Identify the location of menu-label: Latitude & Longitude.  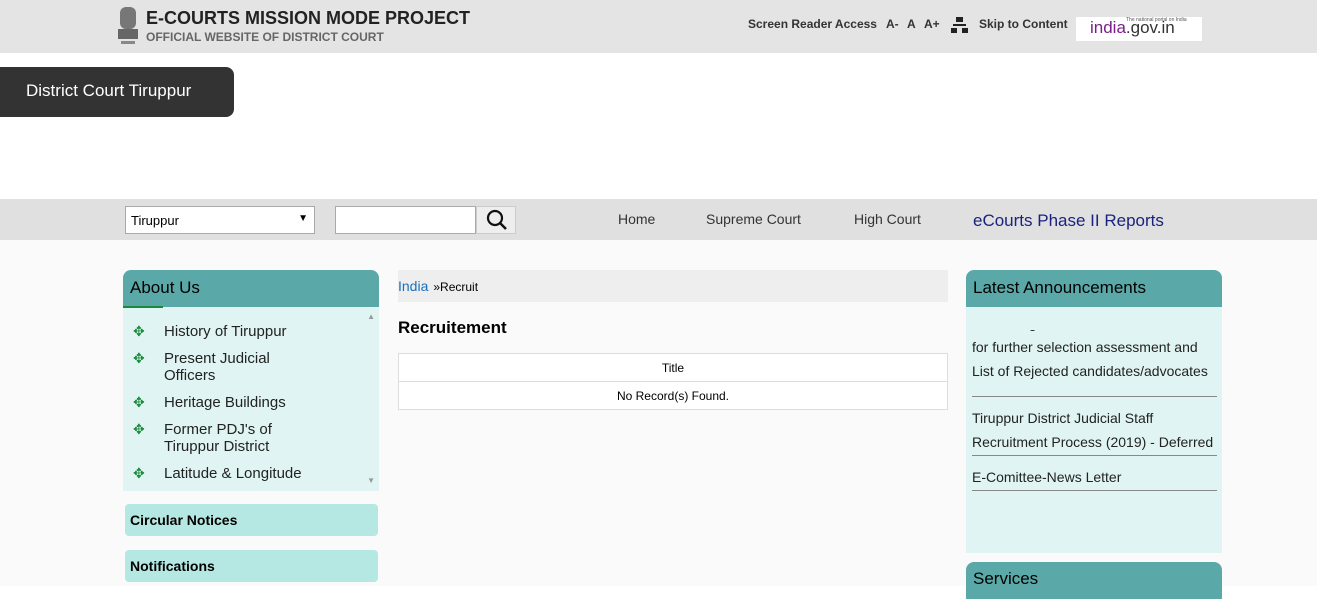
(233, 473).